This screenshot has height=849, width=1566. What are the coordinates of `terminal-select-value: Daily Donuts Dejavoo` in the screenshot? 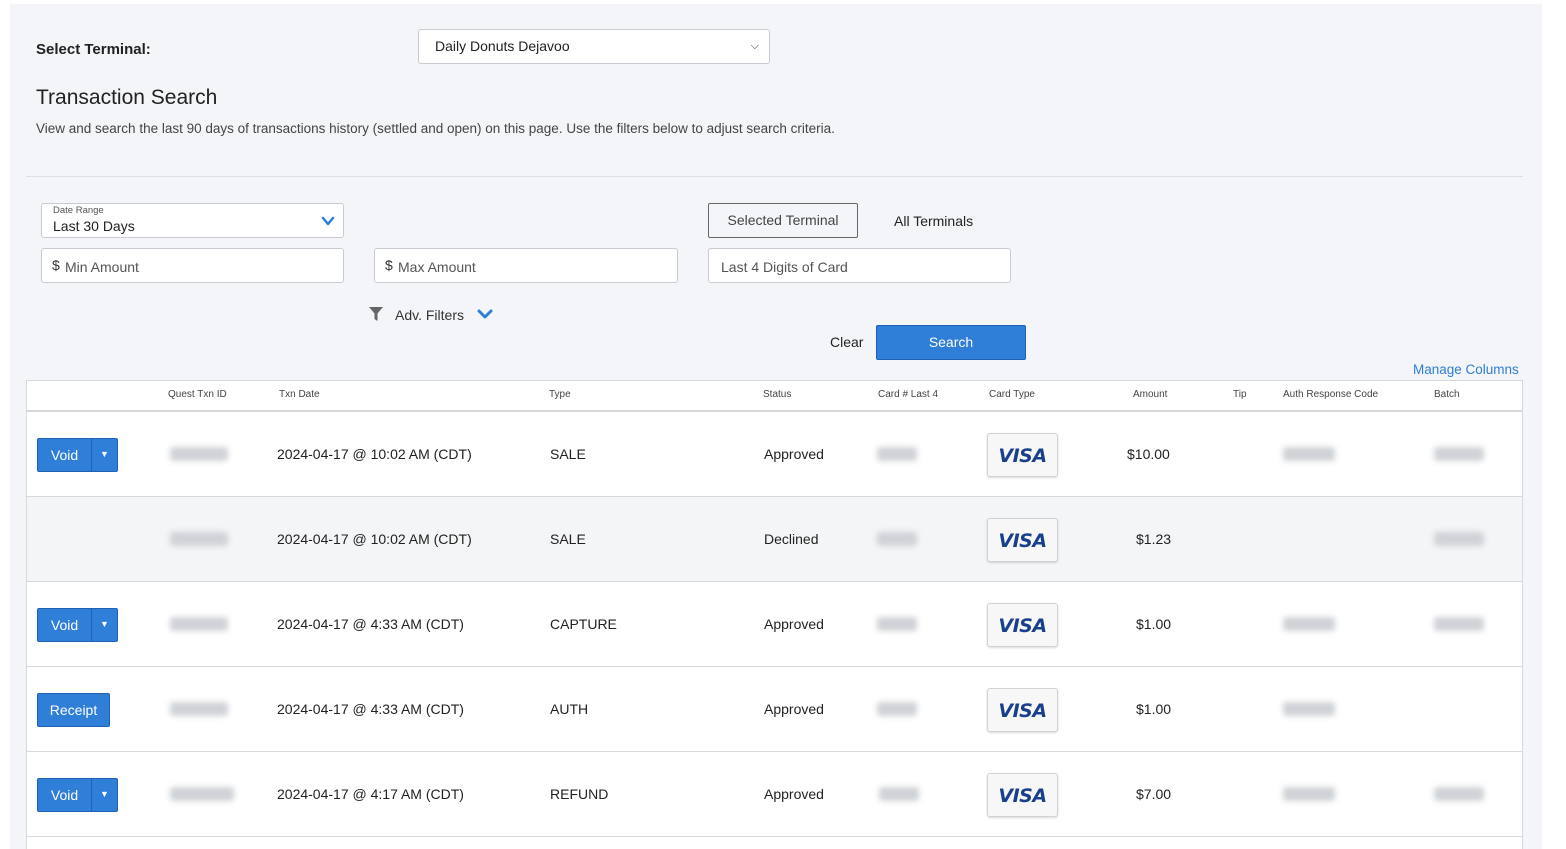 It's located at (502, 46).